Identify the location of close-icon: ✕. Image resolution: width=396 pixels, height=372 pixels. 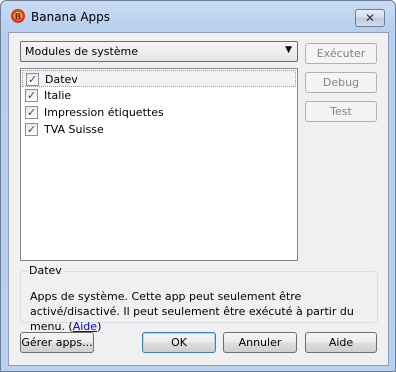
(370, 18).